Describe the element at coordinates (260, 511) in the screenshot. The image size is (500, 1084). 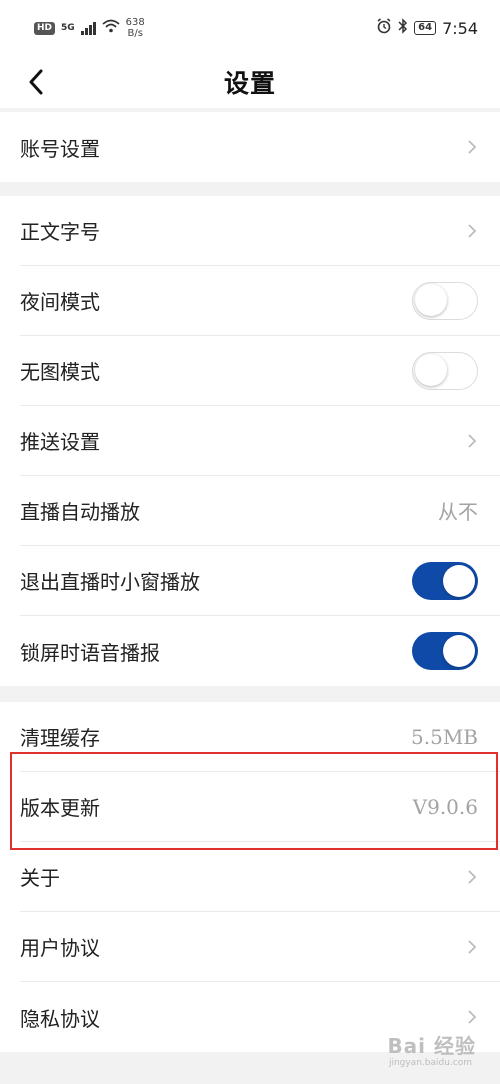
I see `row-live-autoplay: 直播自动播放 从不` at that location.